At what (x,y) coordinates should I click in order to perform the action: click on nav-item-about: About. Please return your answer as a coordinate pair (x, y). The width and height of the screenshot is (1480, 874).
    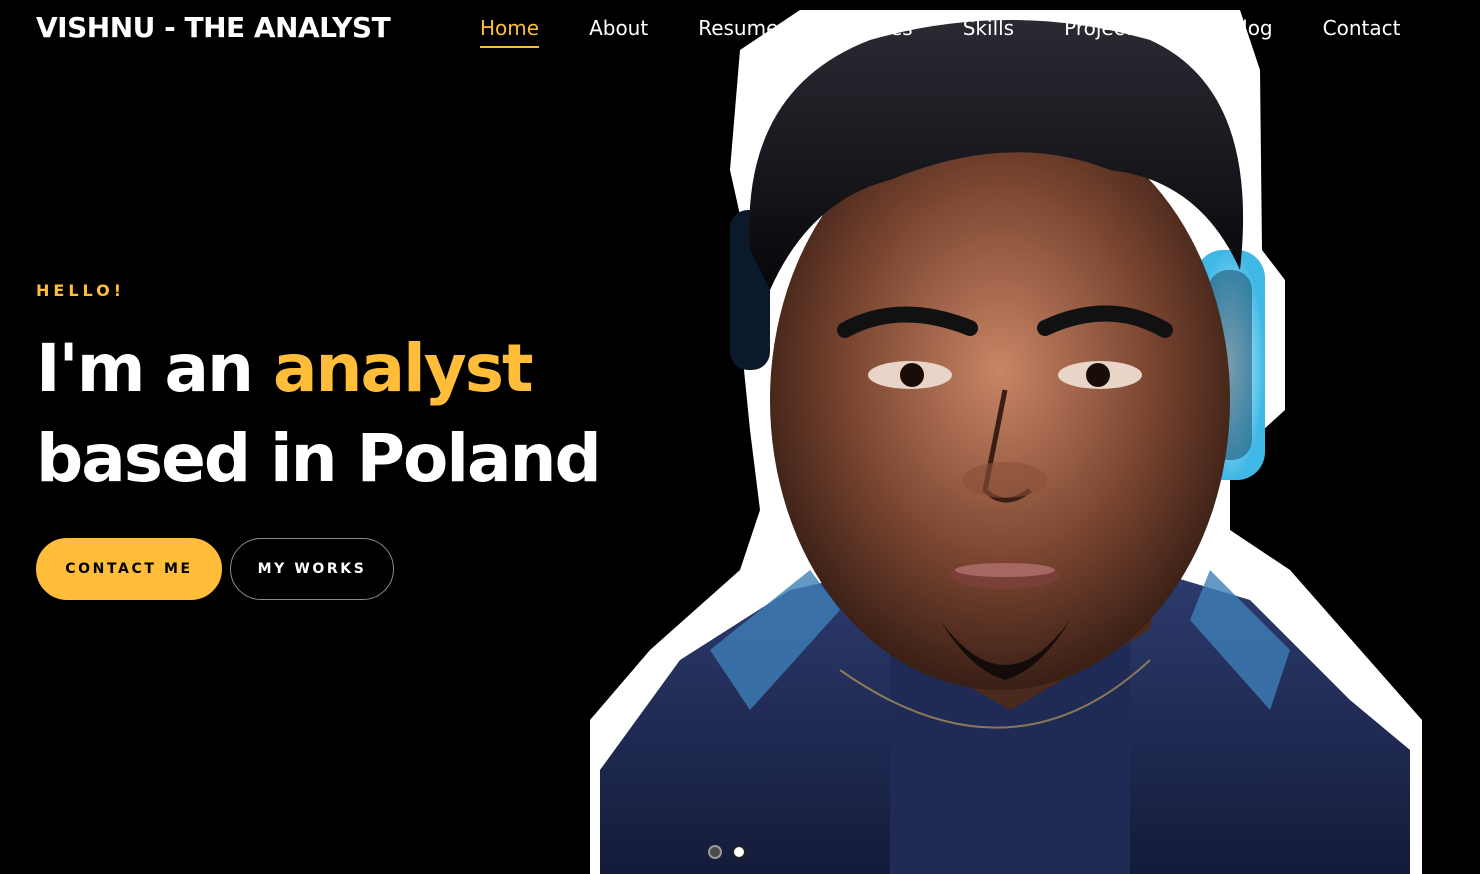
    Looking at the image, I should click on (618, 28).